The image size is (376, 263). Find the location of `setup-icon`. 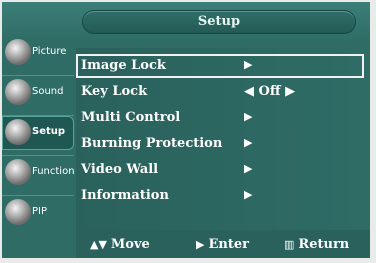

setup-icon is located at coordinates (18, 132).